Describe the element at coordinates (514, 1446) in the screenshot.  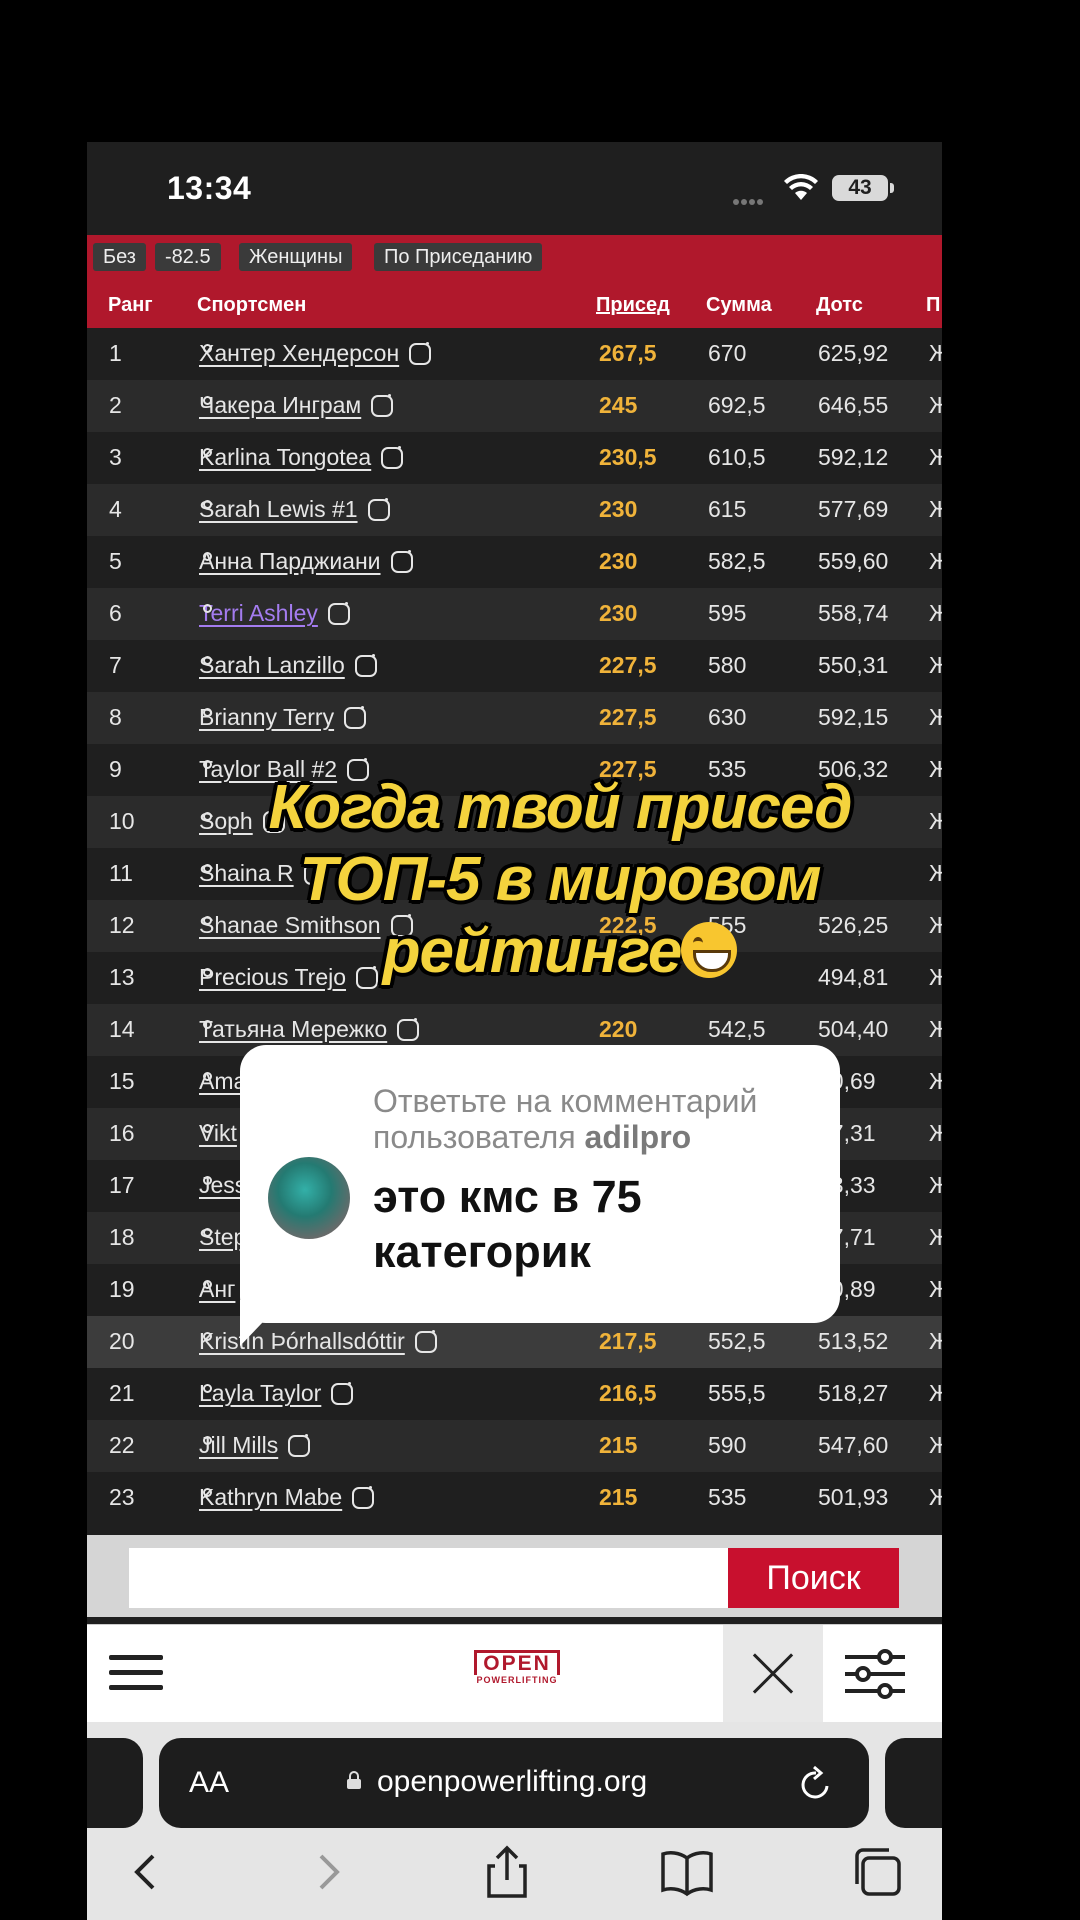
I see `table-row: 22 Jill Mills 215 590 547,60 Ж` at that location.